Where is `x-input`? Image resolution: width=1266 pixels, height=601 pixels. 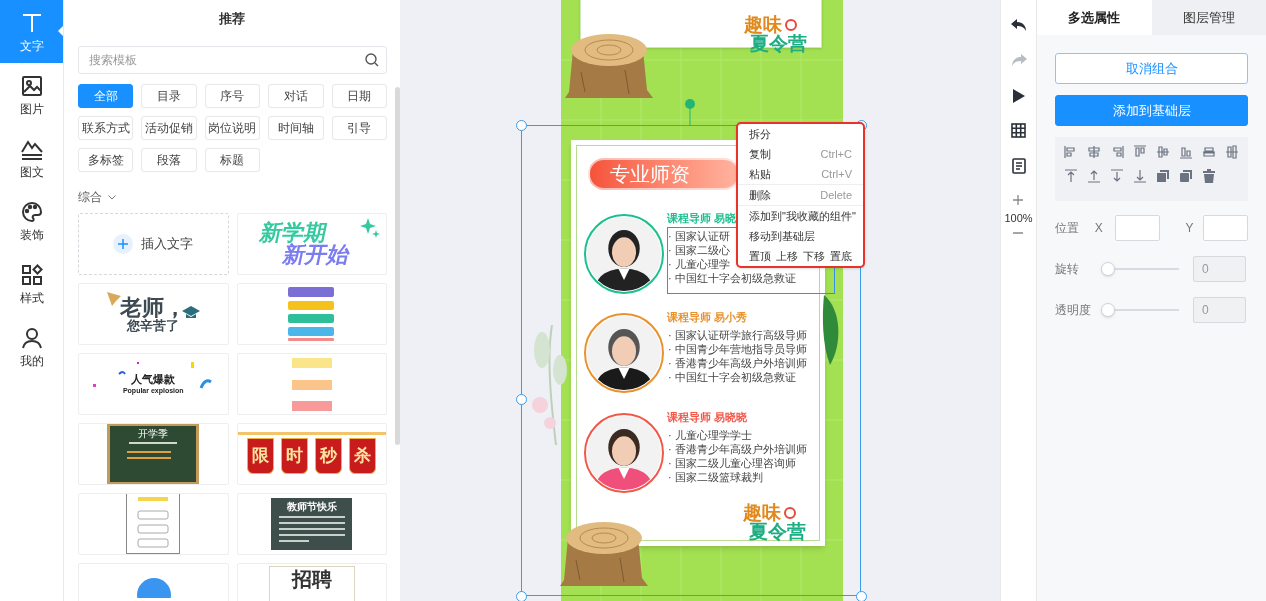 x-input is located at coordinates (1138, 228).